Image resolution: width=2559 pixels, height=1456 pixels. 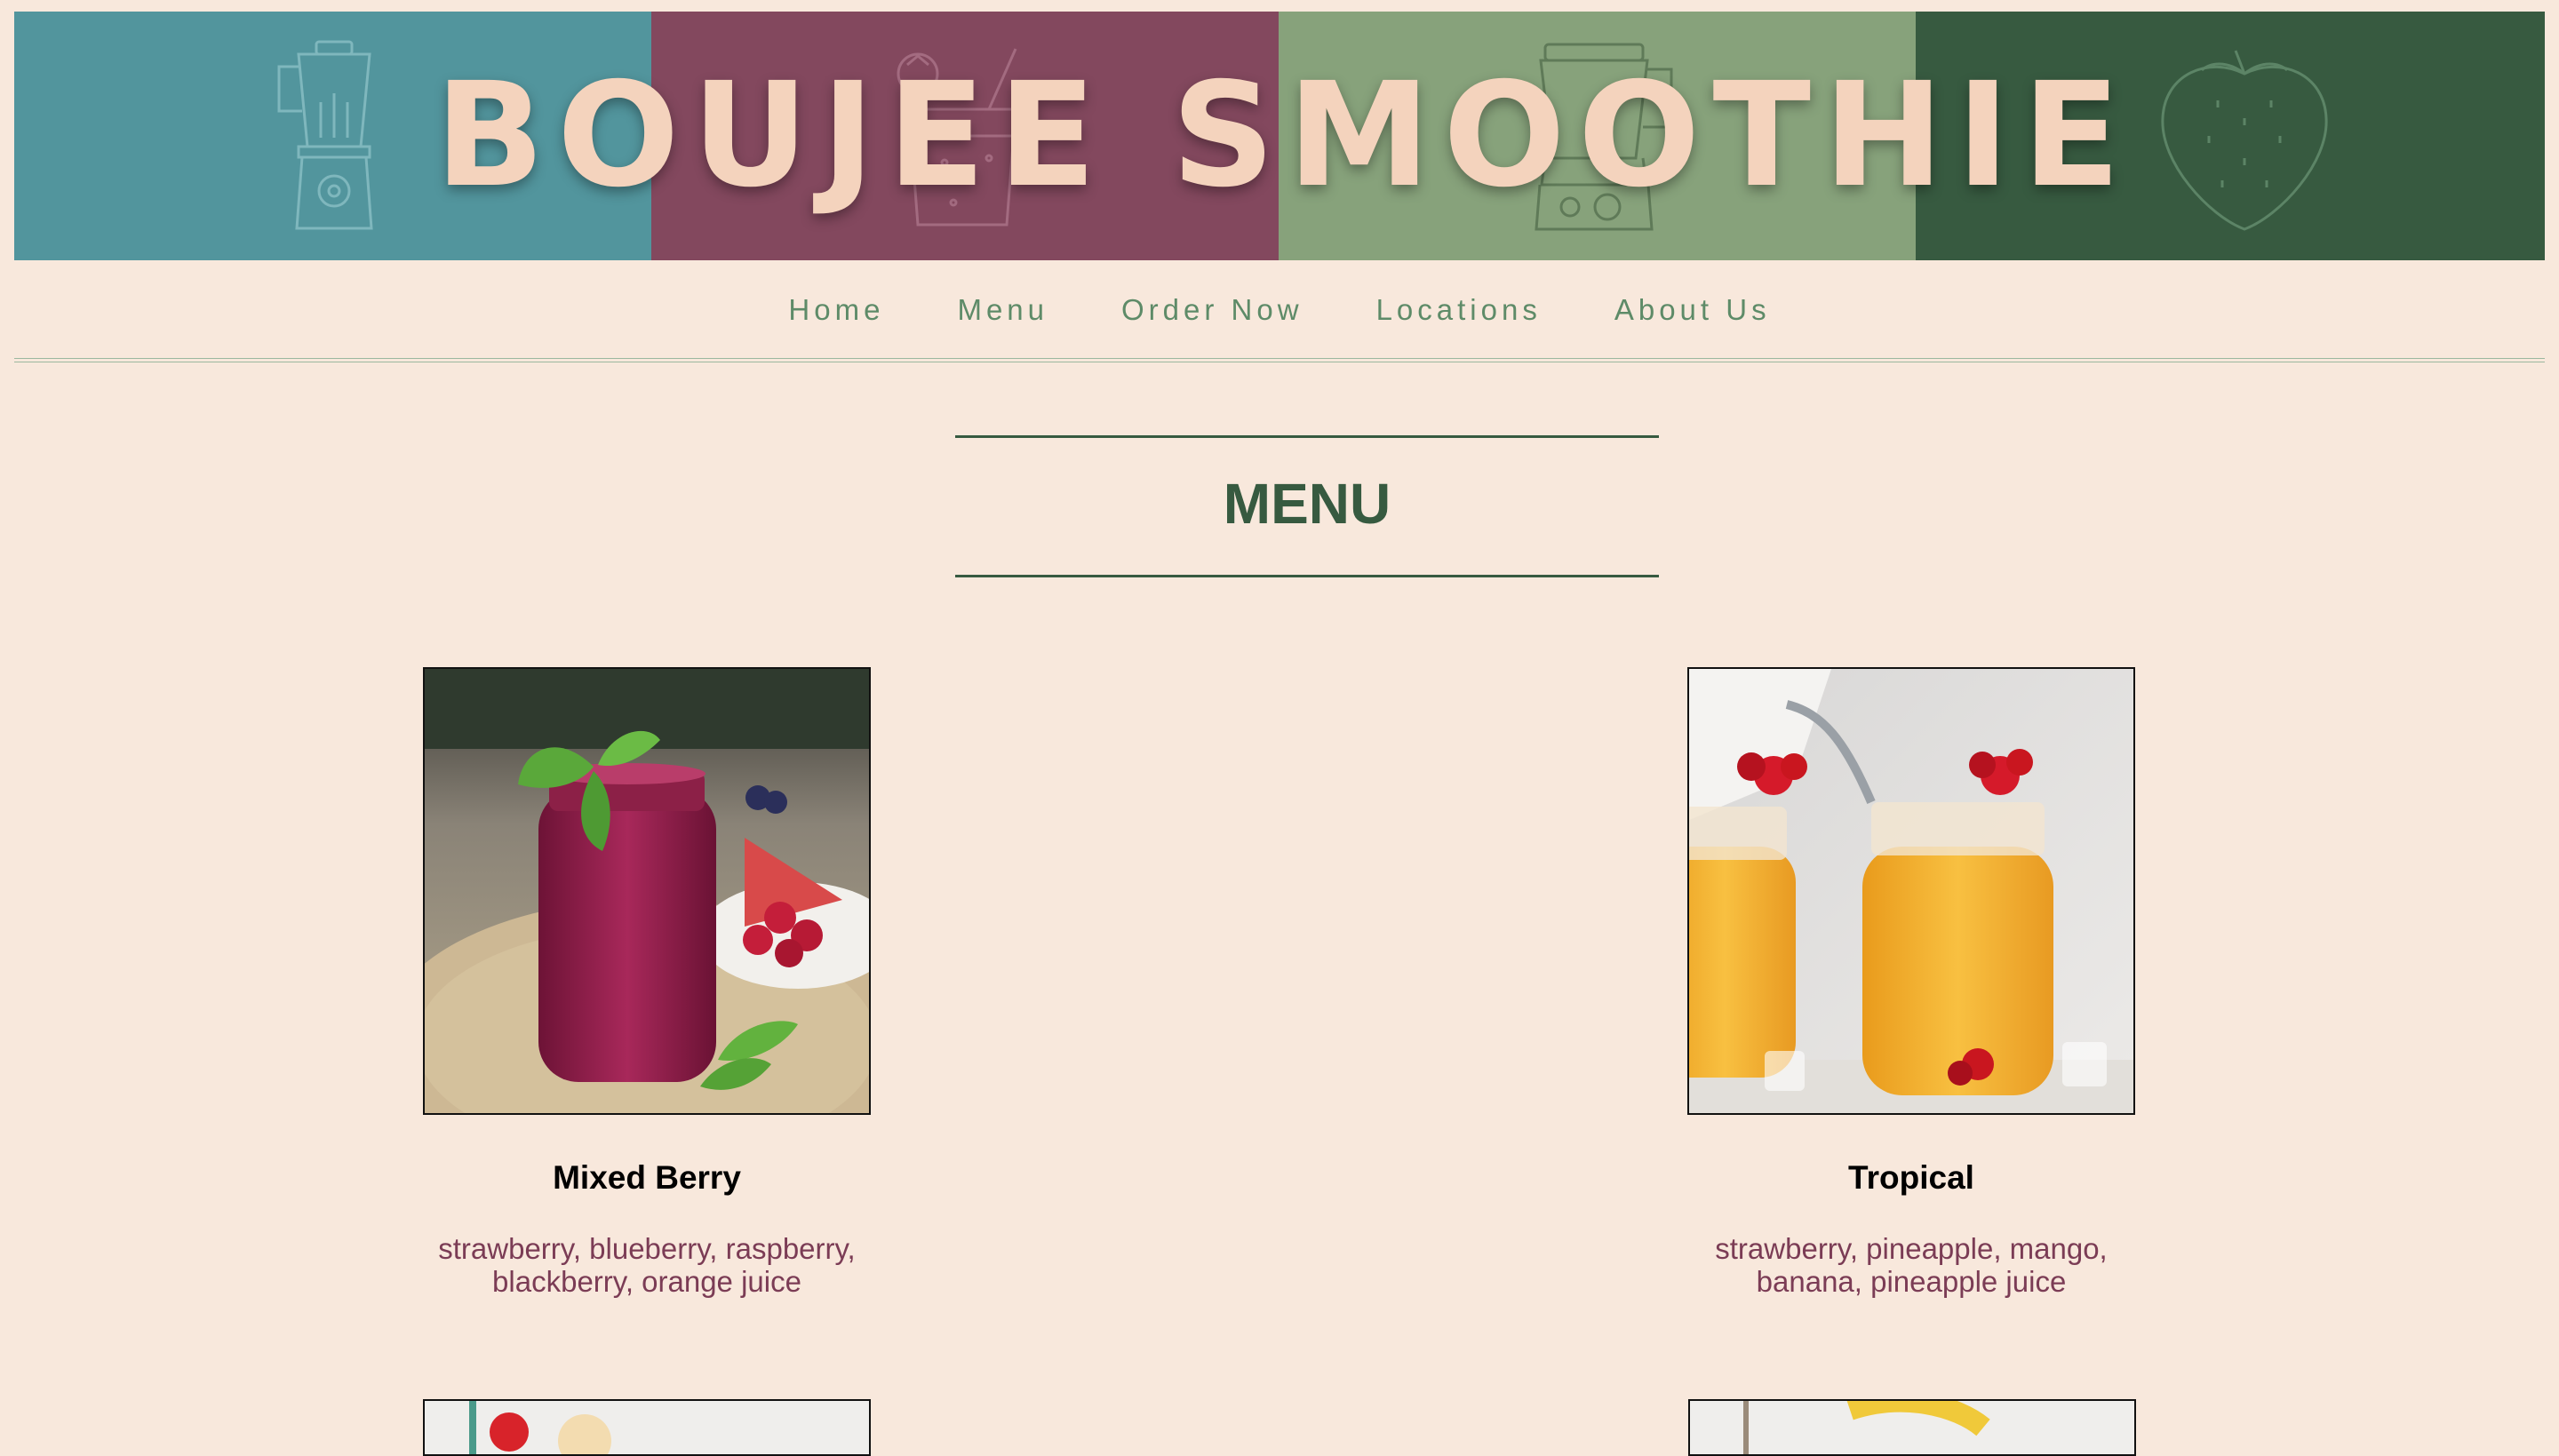 What do you see at coordinates (1911, 891) in the screenshot?
I see `tropical-smoothie-photo` at bounding box center [1911, 891].